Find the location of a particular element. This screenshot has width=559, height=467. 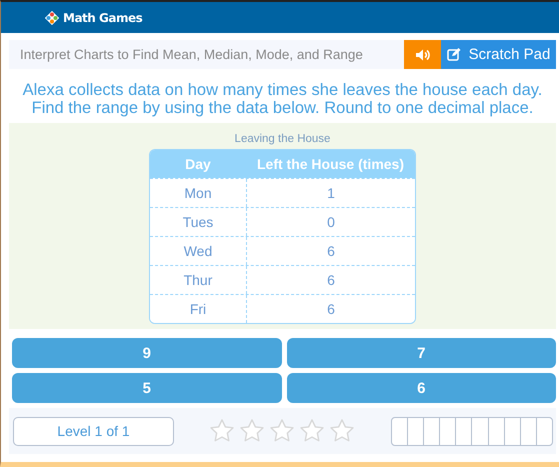

answer-button: 5 is located at coordinates (147, 388).